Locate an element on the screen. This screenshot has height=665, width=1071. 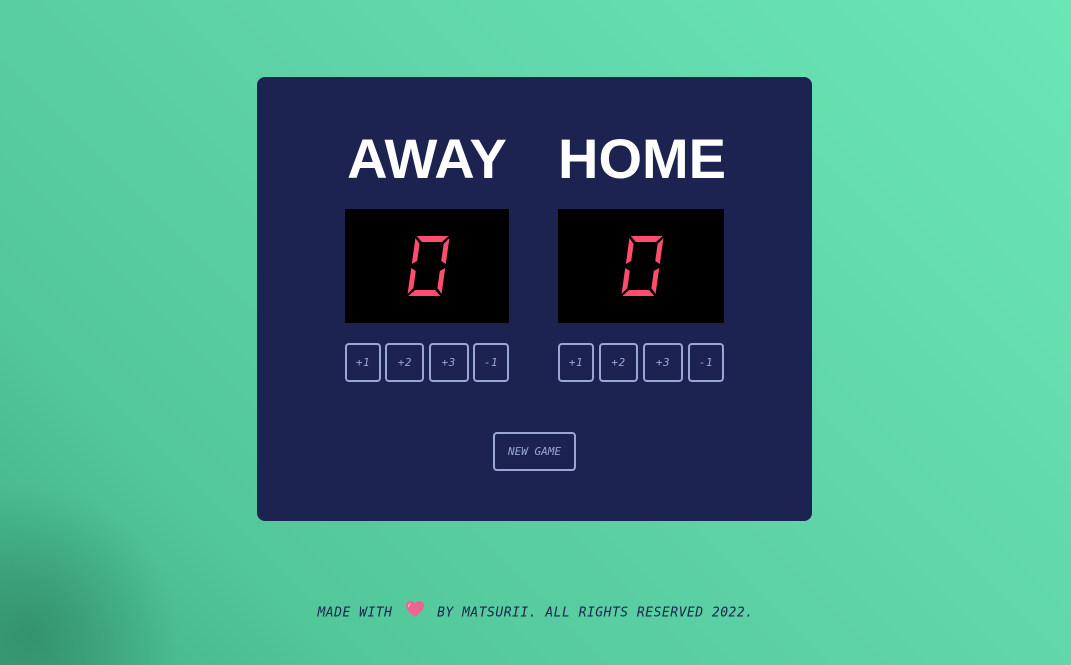
home-plus-2-button: +2 is located at coordinates (618, 362).